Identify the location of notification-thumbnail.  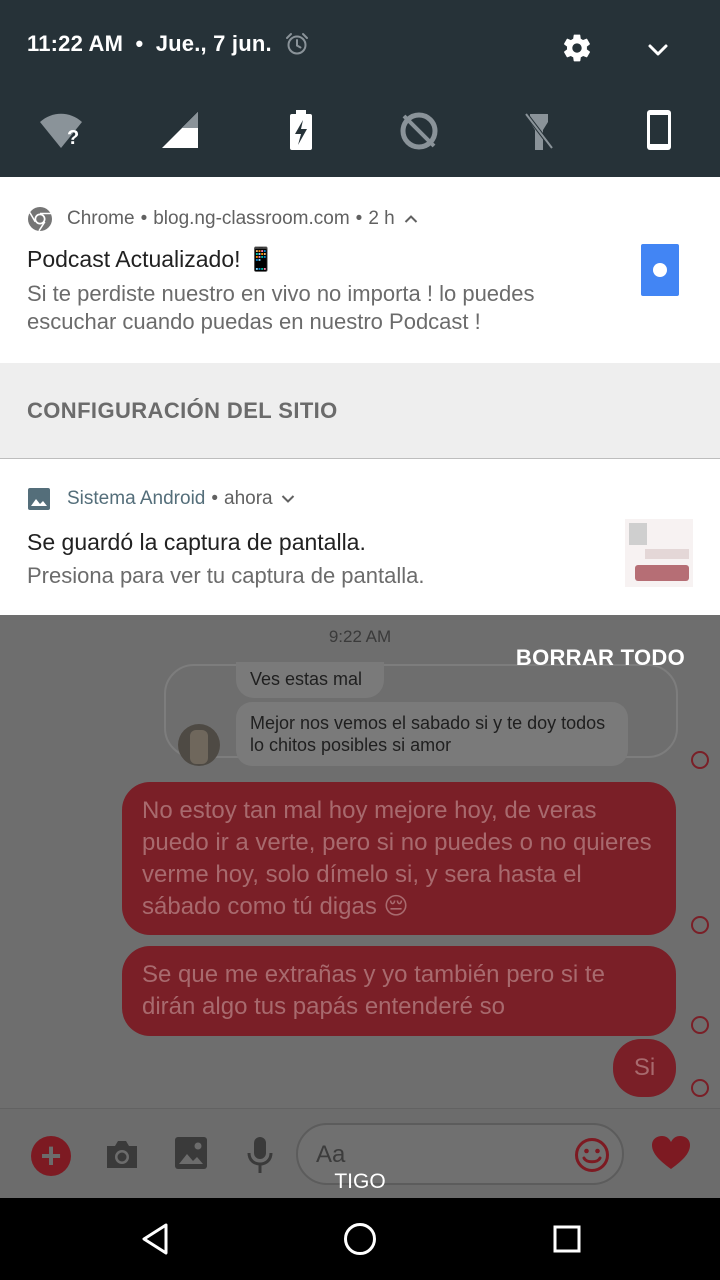
(660, 270).